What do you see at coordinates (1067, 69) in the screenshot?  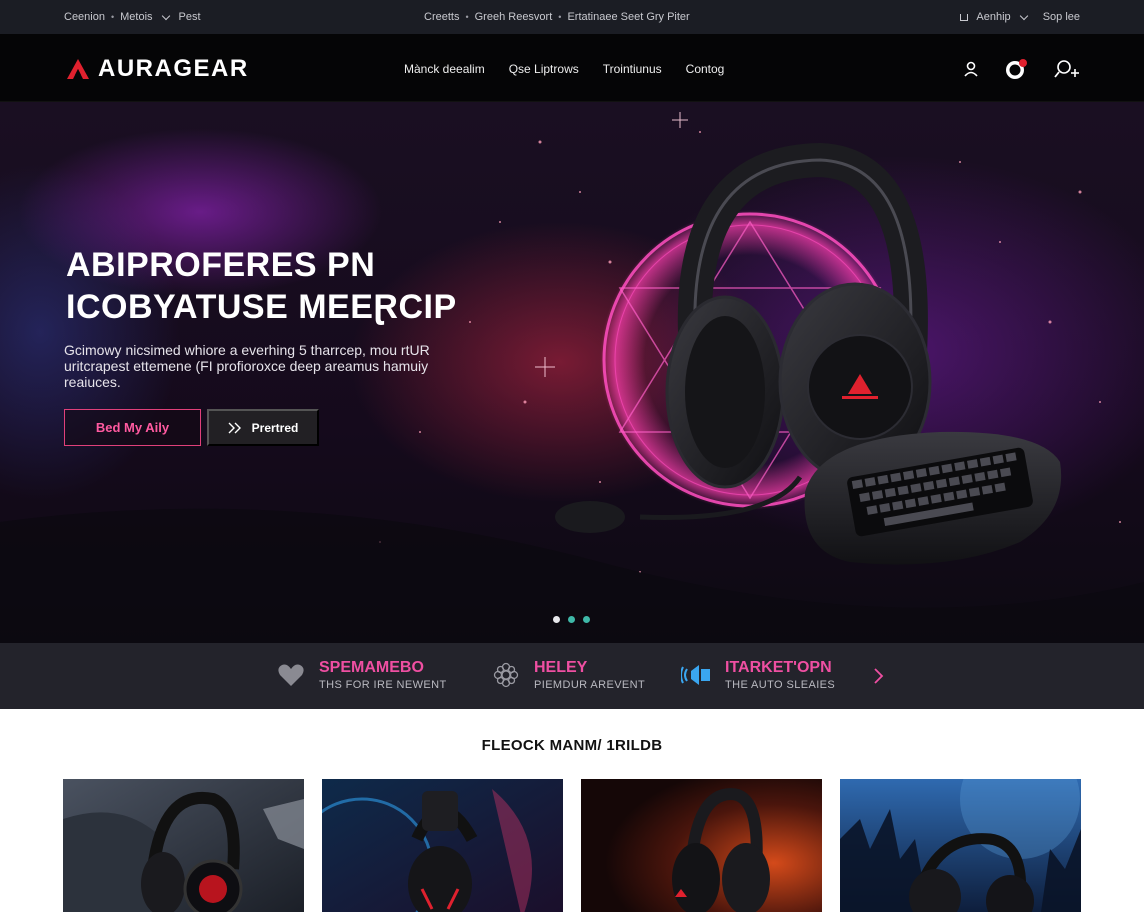 I see `search-plus-icon` at bounding box center [1067, 69].